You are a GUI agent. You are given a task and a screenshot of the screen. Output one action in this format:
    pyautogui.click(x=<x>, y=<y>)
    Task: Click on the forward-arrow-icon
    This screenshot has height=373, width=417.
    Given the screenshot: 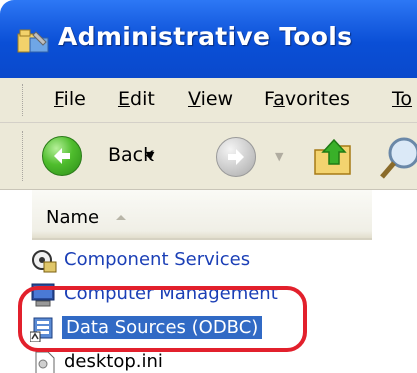 What is the action you would take?
    pyautogui.click(x=236, y=157)
    